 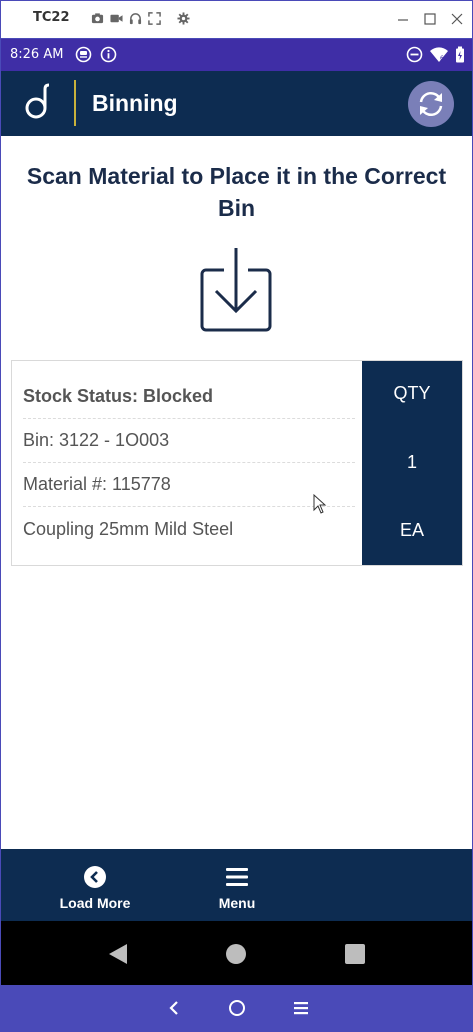 I want to click on stock-status: Stock Status: Blocked, so click(x=189, y=397).